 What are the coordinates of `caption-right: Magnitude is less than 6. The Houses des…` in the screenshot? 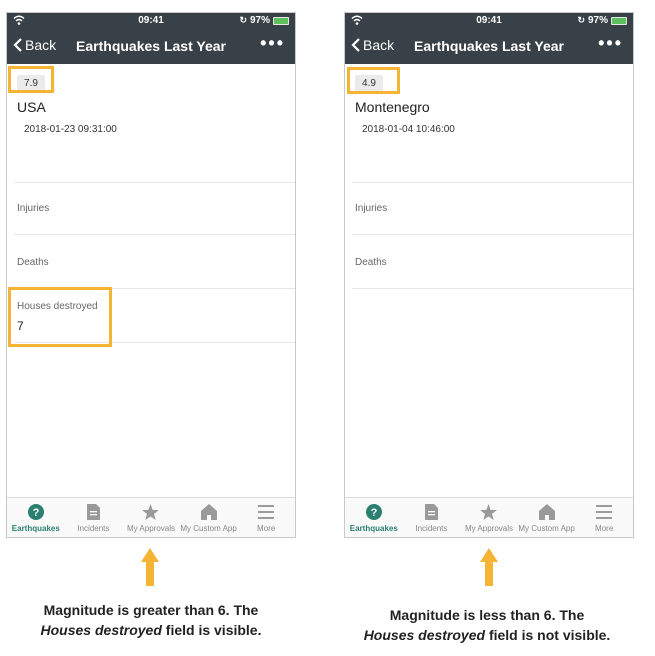 It's located at (486, 625).